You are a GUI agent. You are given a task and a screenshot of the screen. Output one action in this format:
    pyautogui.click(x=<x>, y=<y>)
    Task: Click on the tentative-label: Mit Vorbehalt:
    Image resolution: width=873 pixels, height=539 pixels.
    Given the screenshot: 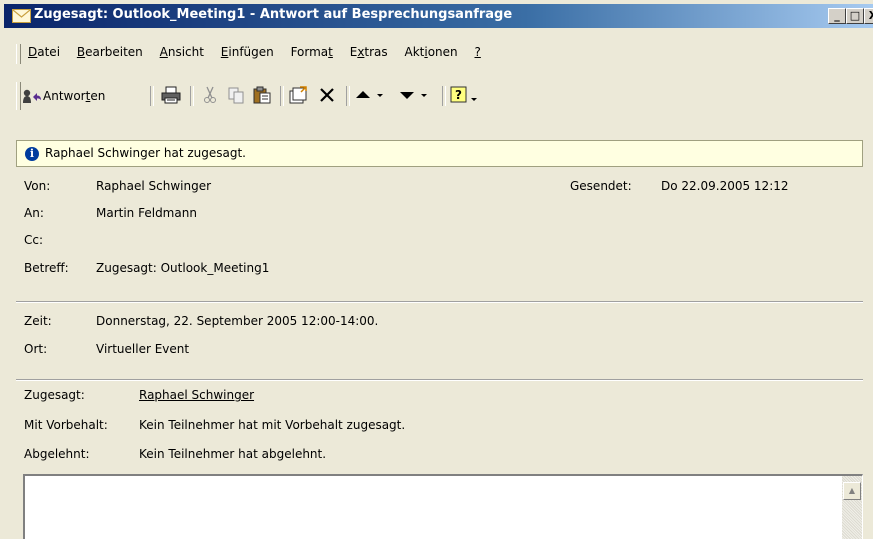 What is the action you would take?
    pyautogui.click(x=66, y=425)
    